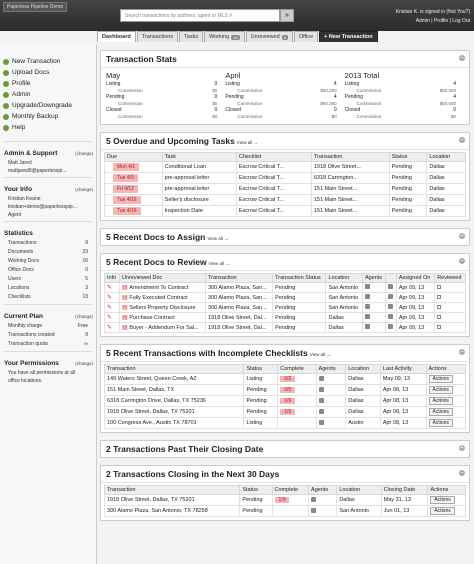  Describe the element at coordinates (269, 36) in the screenshot. I see `tab-unreviewed: Unreviewed 6` at that location.